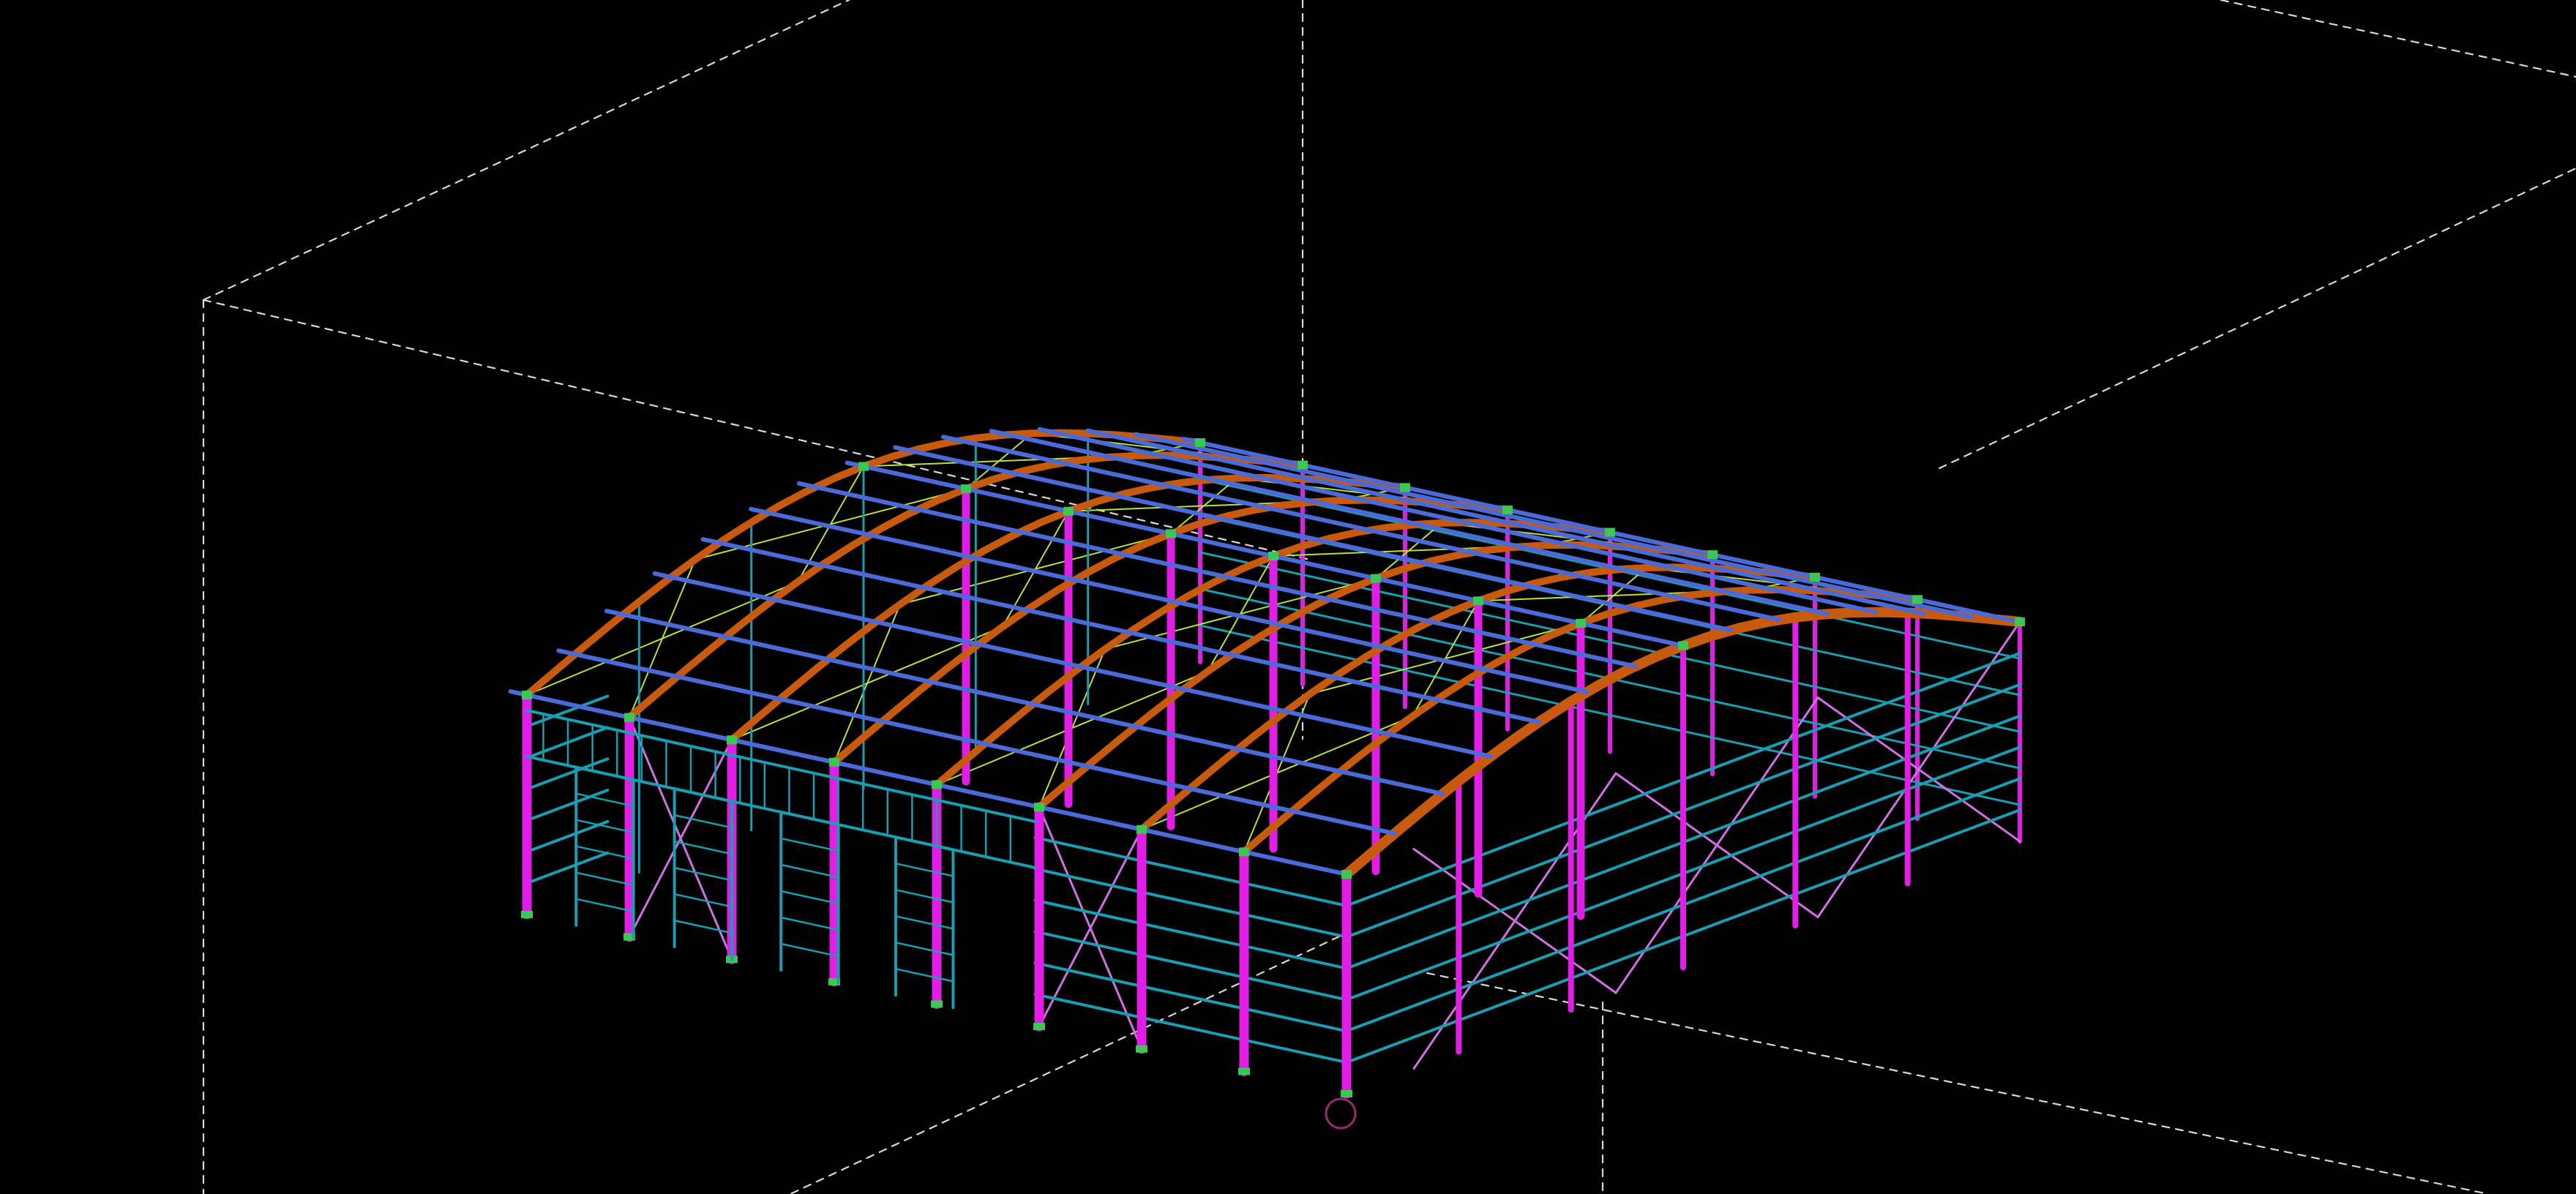  I want to click on ucs-origin-marker, so click(1341, 1113).